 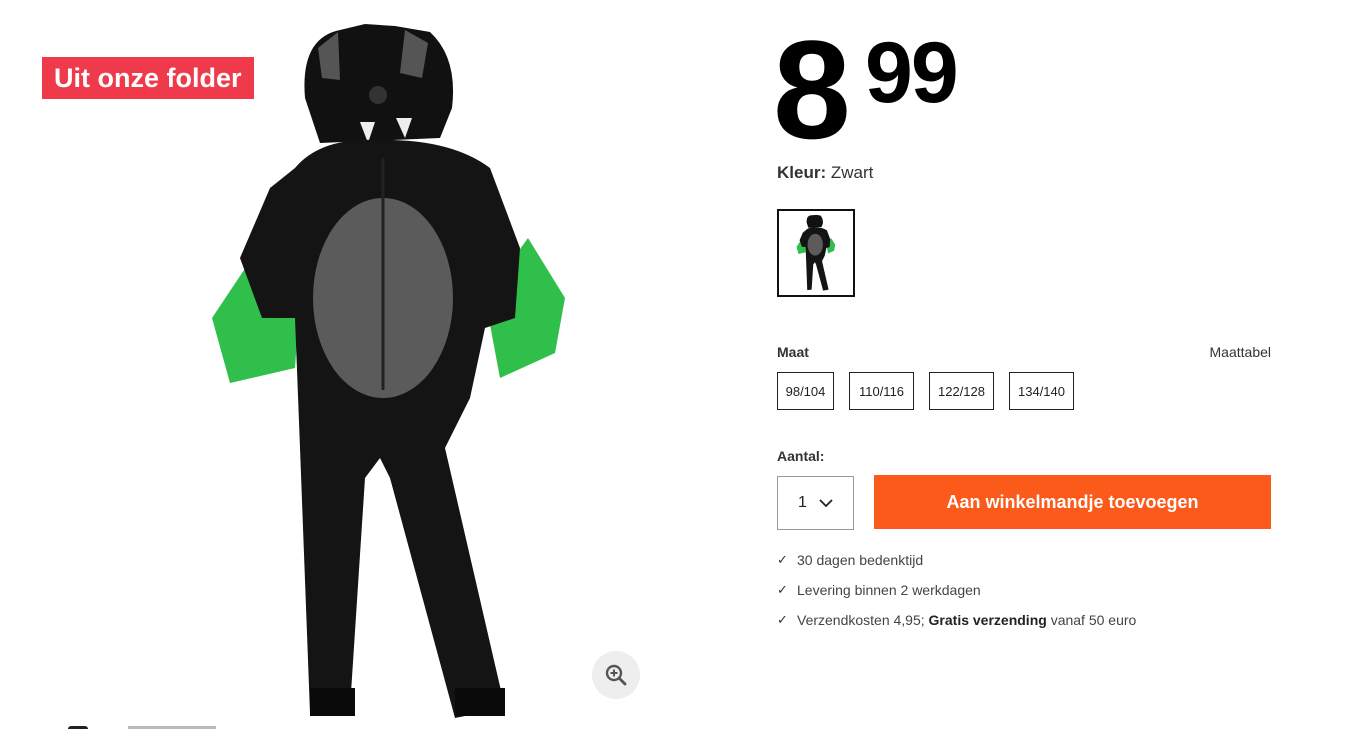 What do you see at coordinates (956, 567) in the screenshot?
I see `usp-item: ✓ 30 dagen bedenktijd` at bounding box center [956, 567].